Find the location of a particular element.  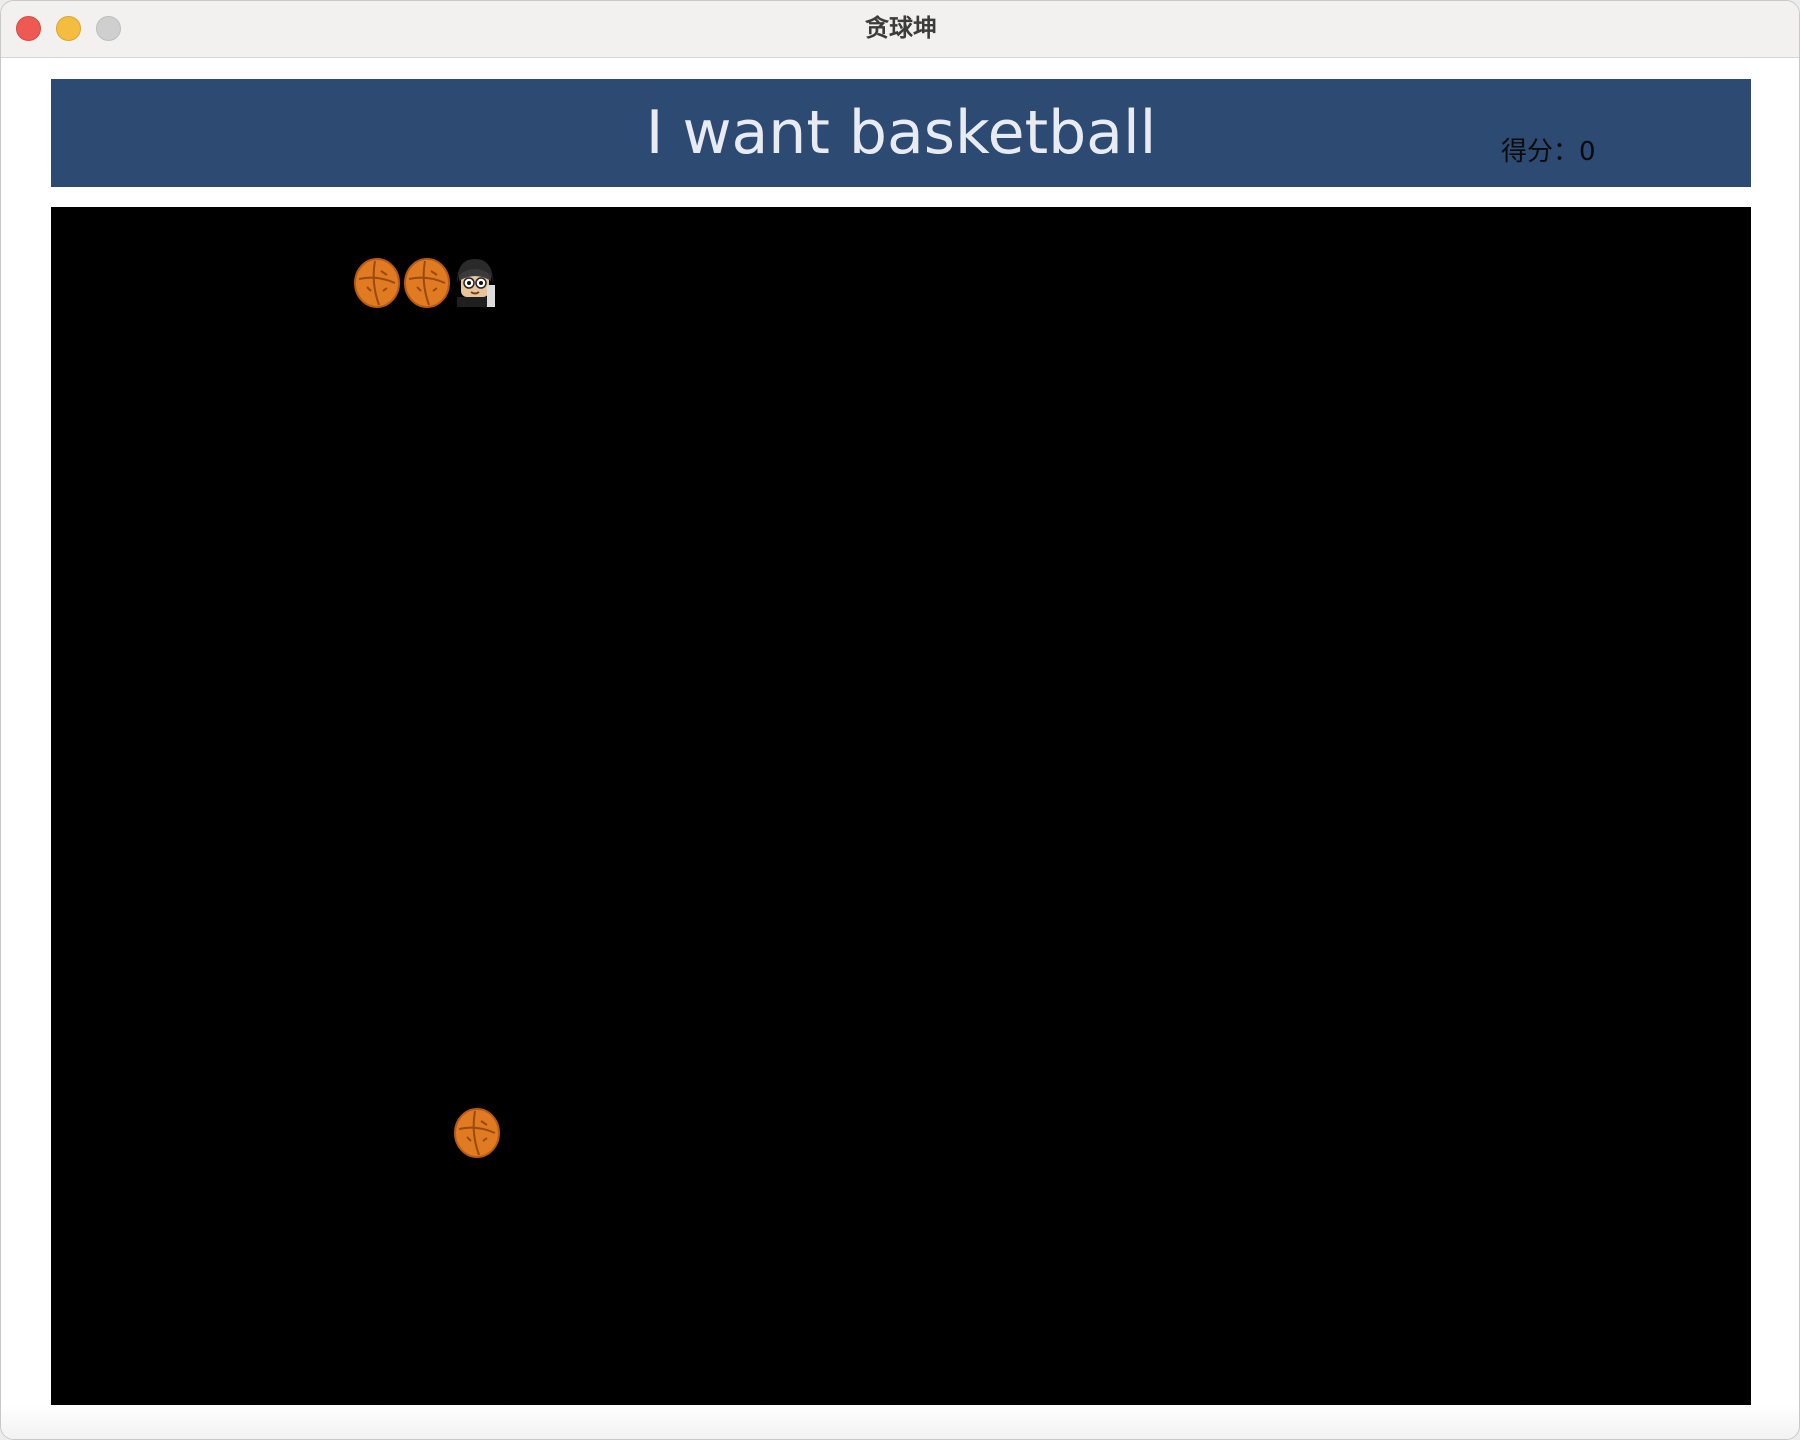

player-head-icon is located at coordinates (476, 283).